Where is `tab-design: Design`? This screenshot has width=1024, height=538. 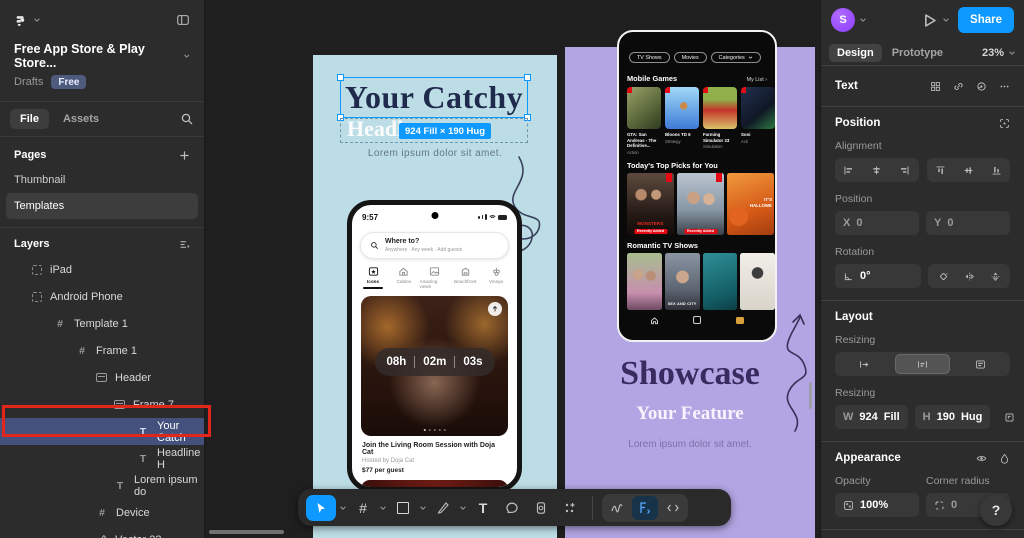 tab-design: Design is located at coordinates (855, 52).